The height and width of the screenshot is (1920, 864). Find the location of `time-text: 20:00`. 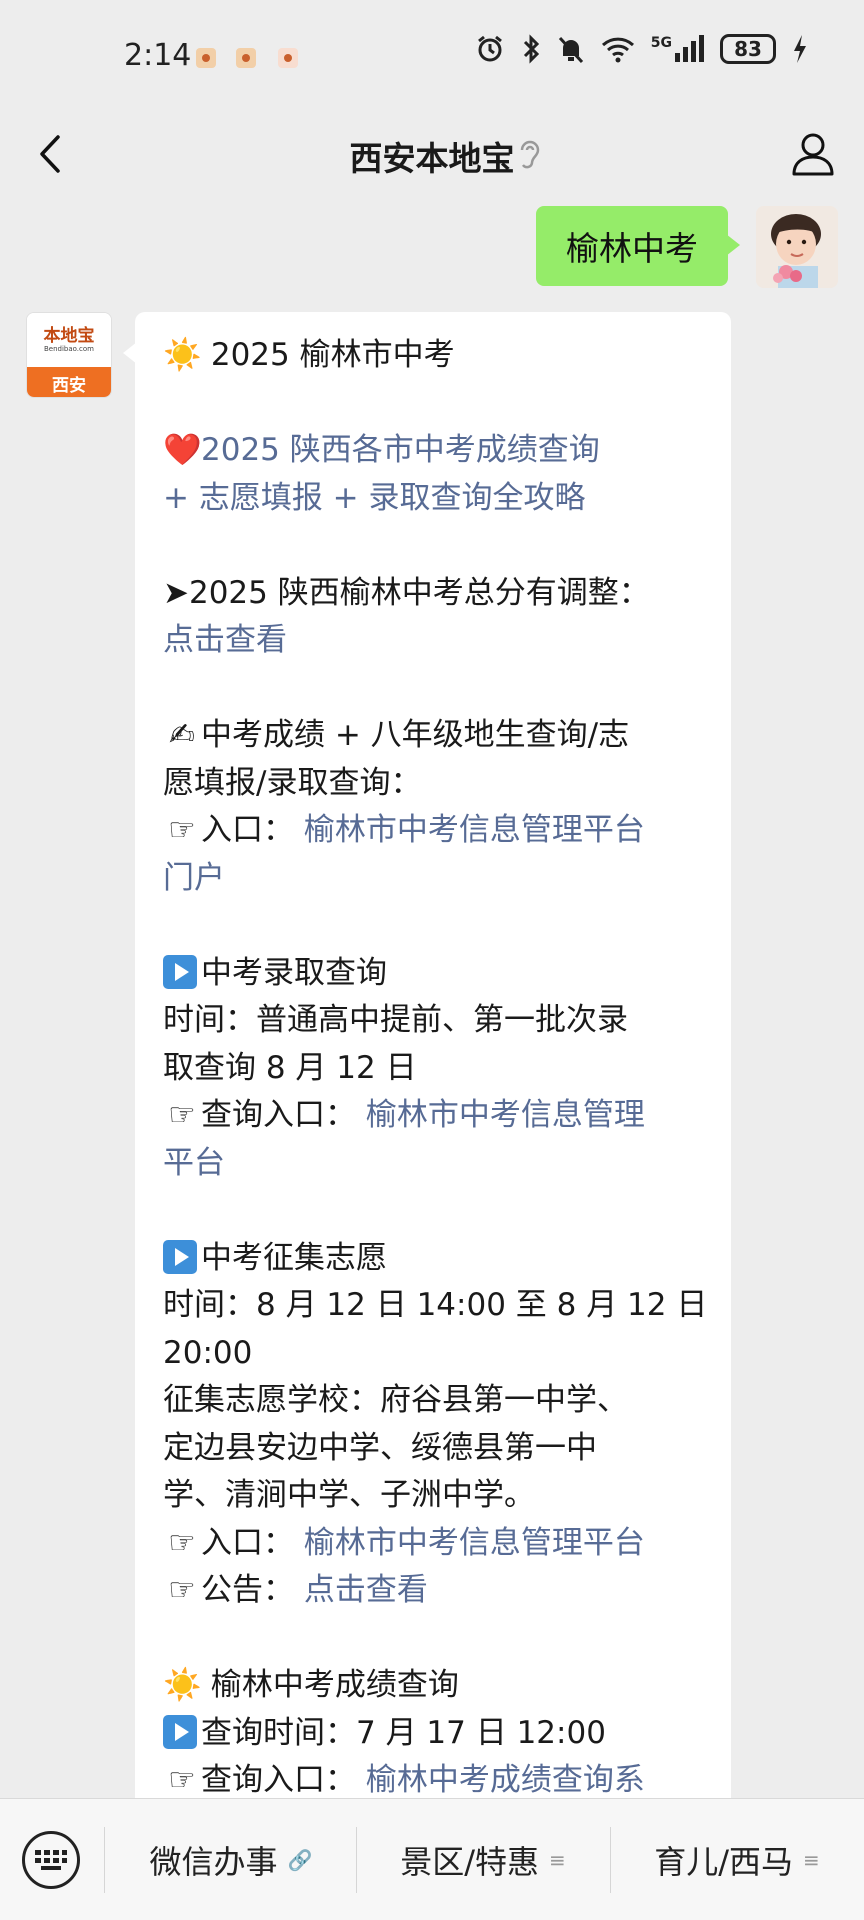

time-text: 20:00 is located at coordinates (208, 1352).